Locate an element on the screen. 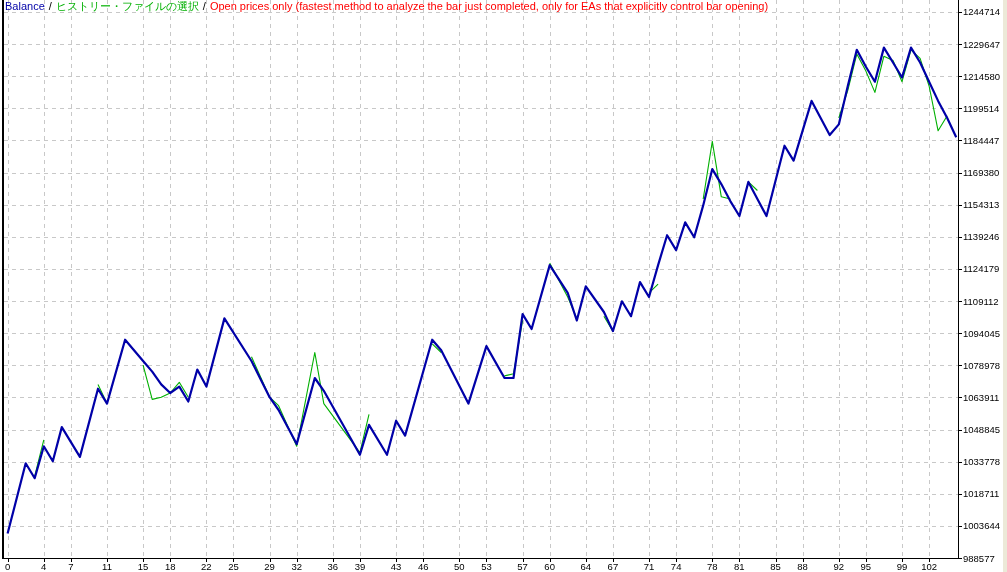 Image resolution: width=1007 pixels, height=572 pixels. x-tick-label: 102 is located at coordinates (929, 566).